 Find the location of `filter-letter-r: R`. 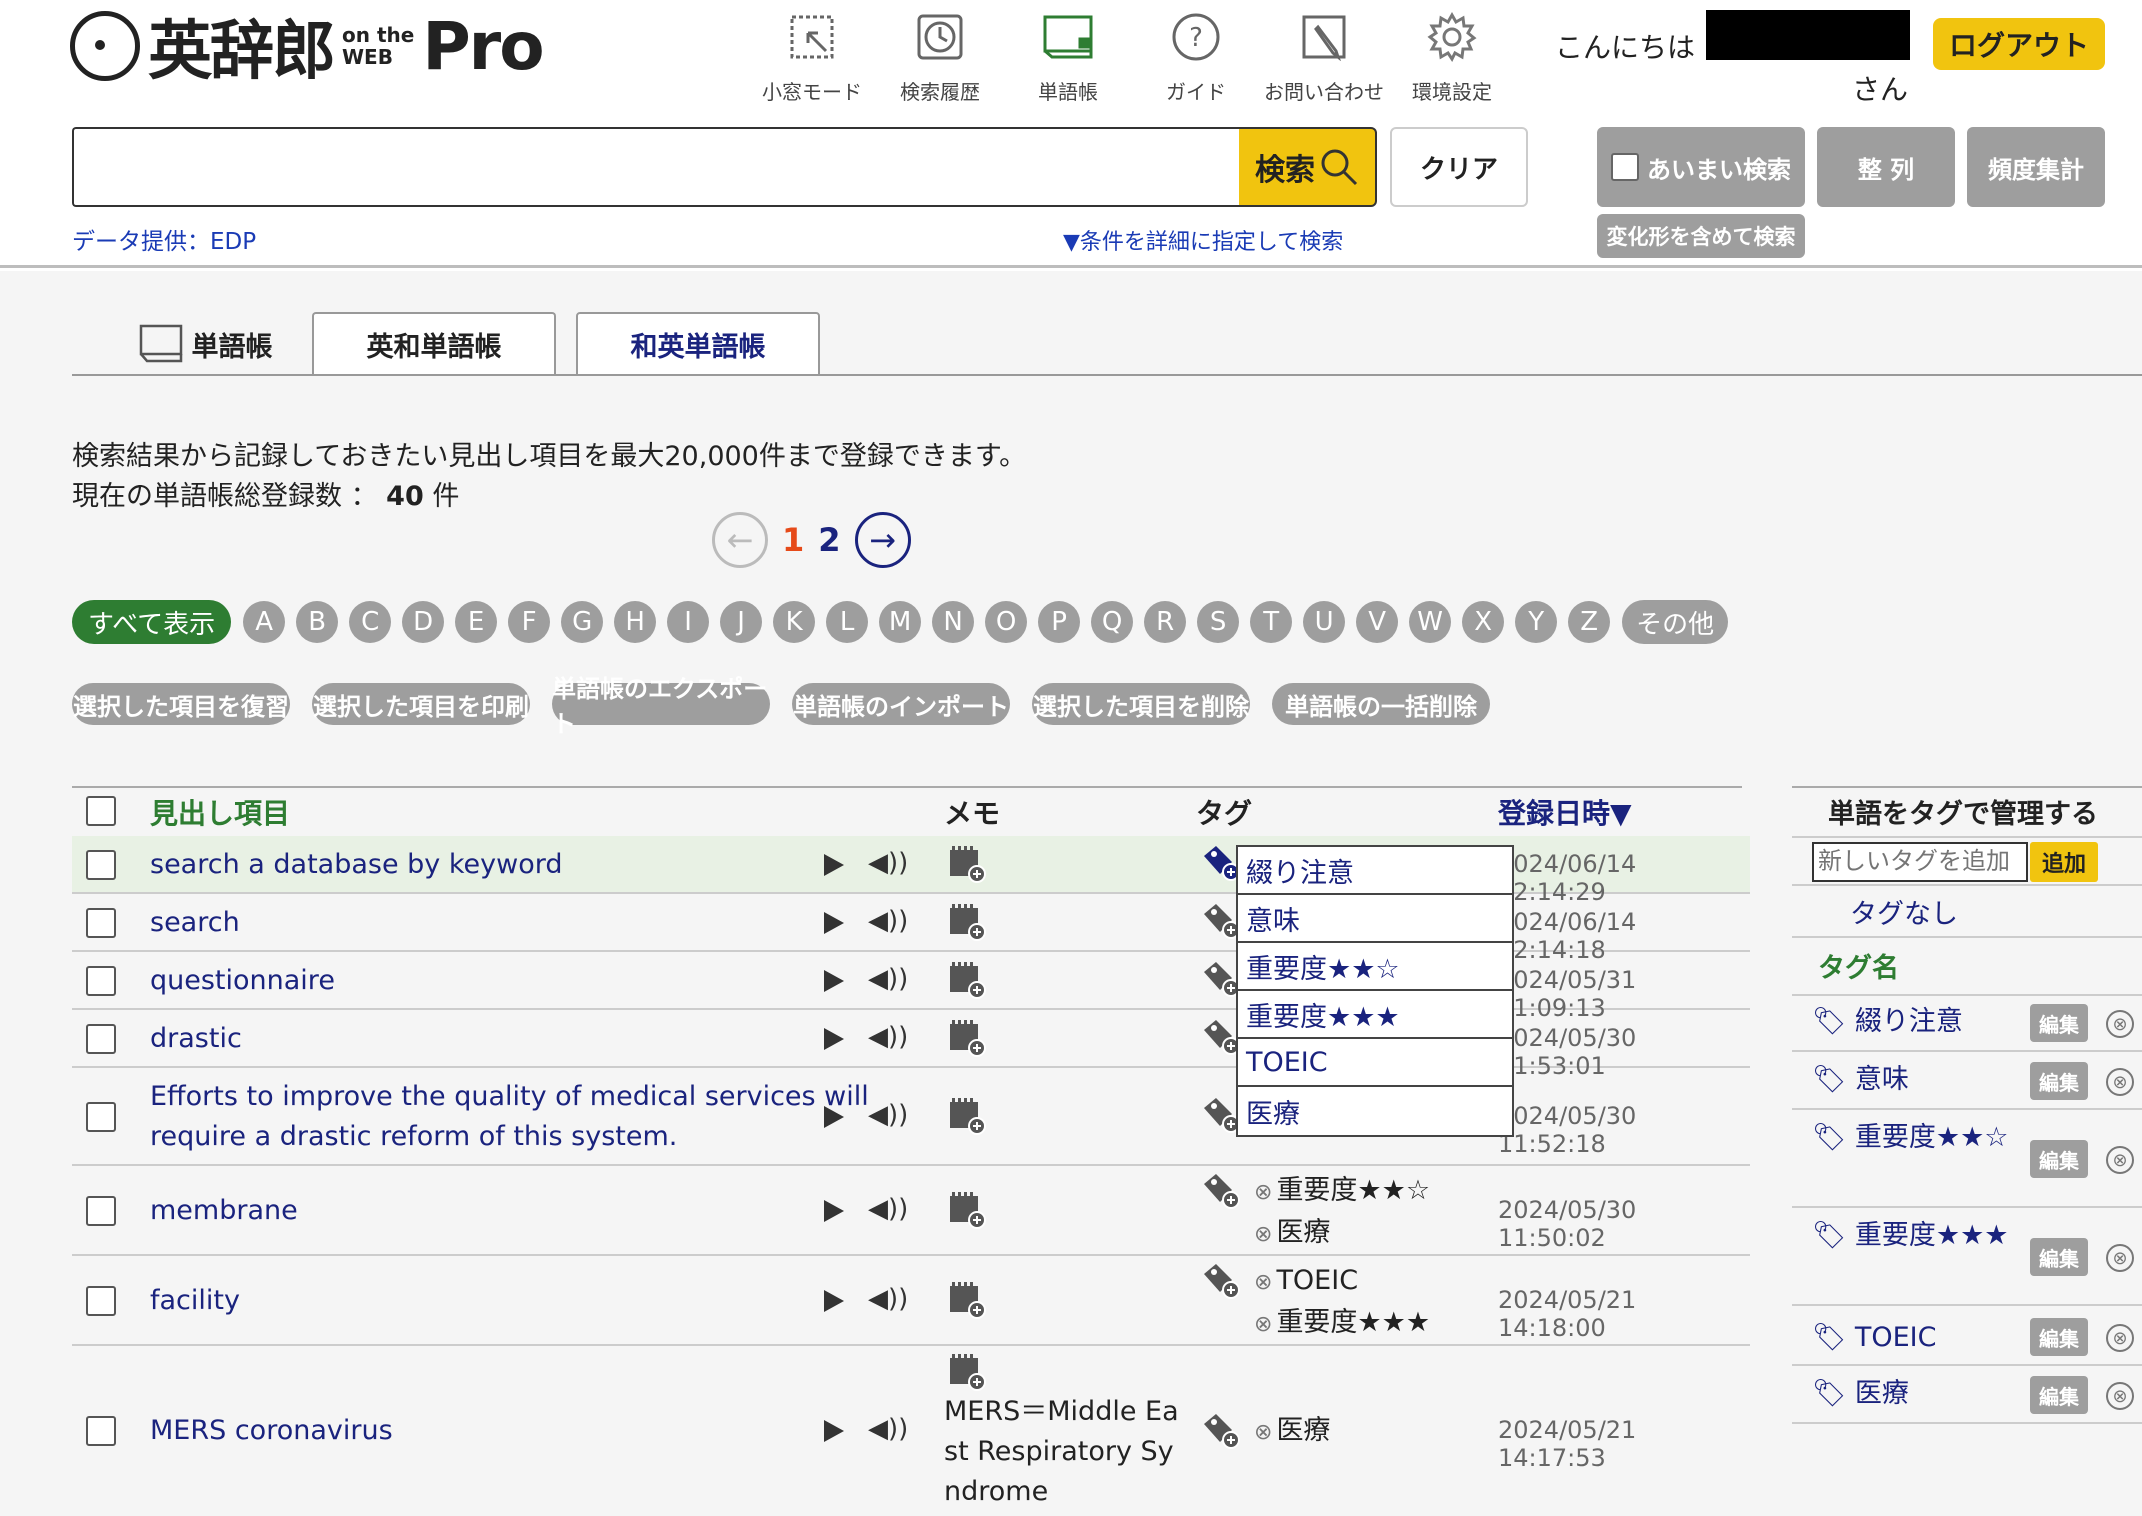

filter-letter-r: R is located at coordinates (1165, 622).